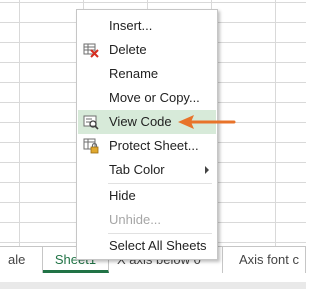  I want to click on menu-item-tab-color: Tab Color, so click(147, 170).